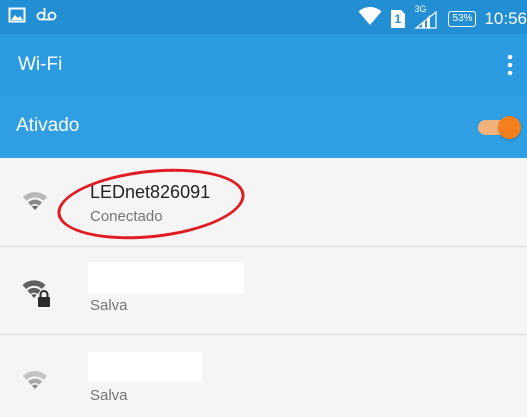  Describe the element at coordinates (263, 127) in the screenshot. I see `wifi-toggle-row: Ativado` at that location.